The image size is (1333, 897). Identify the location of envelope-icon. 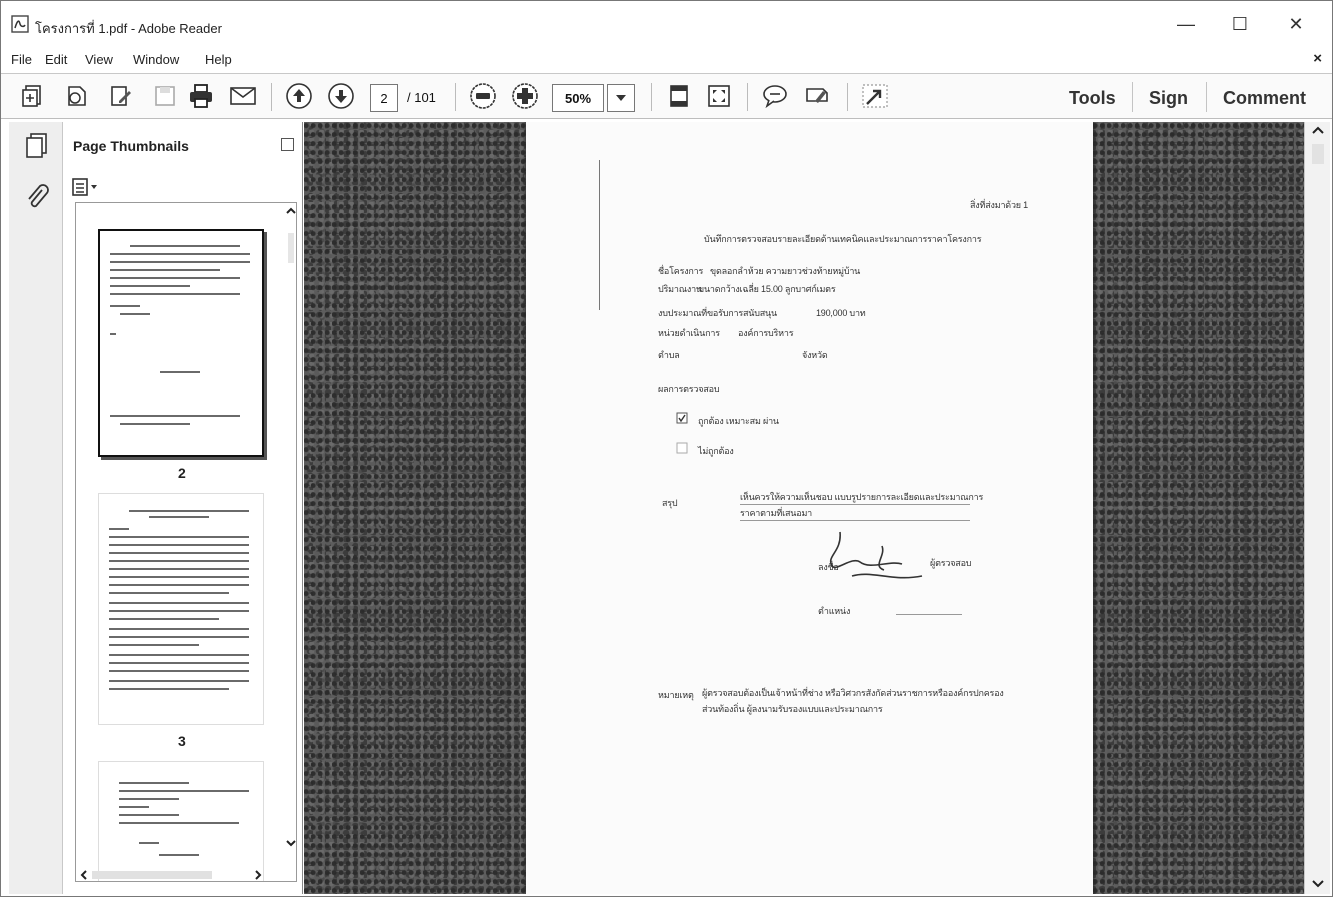
(243, 96).